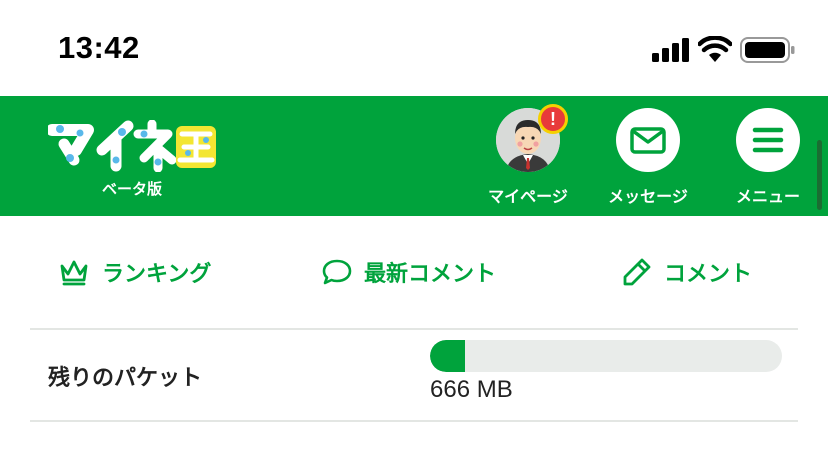 The width and height of the screenshot is (828, 455). I want to click on mineo-logo, so click(134, 146).